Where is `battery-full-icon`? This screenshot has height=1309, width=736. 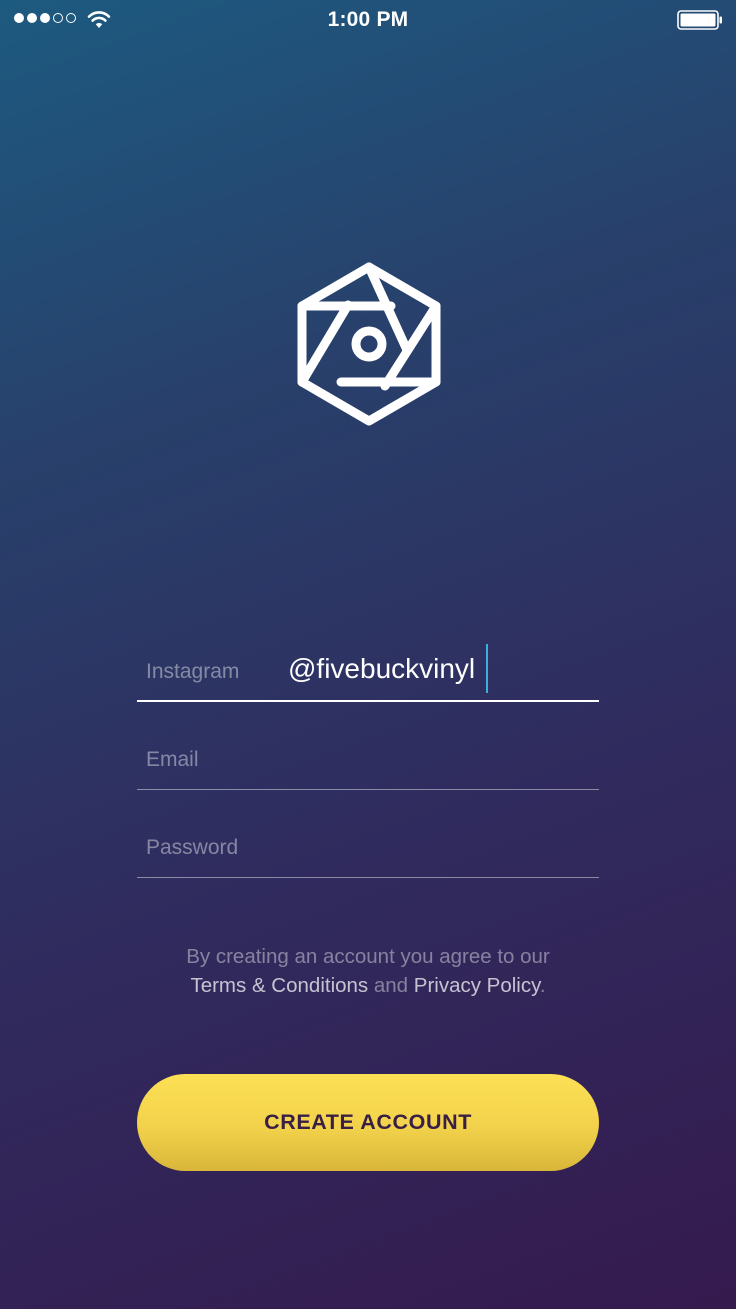
battery-full-icon is located at coordinates (699, 20).